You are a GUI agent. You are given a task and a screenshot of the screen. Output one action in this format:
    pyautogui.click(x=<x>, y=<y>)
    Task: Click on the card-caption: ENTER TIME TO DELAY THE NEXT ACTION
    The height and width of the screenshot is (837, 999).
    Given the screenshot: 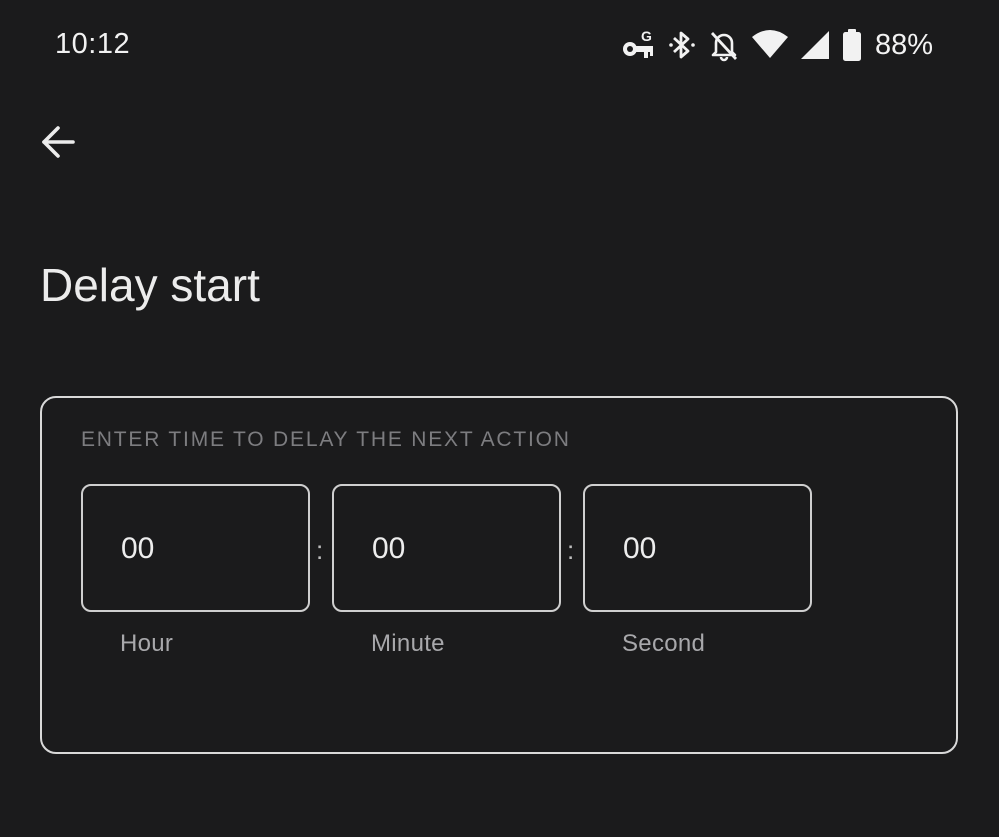 What is the action you would take?
    pyautogui.click(x=326, y=439)
    